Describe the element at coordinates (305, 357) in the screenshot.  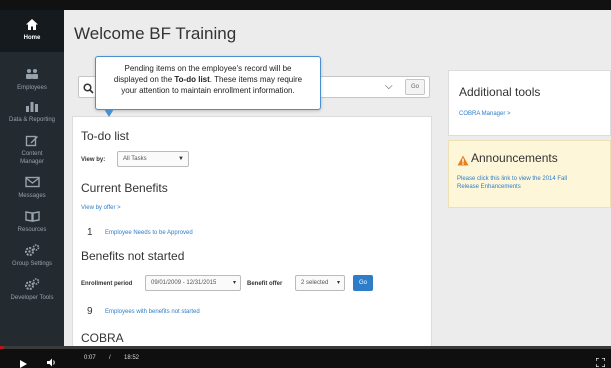
I see `video-player-controls: 0:07 / 18:52` at that location.